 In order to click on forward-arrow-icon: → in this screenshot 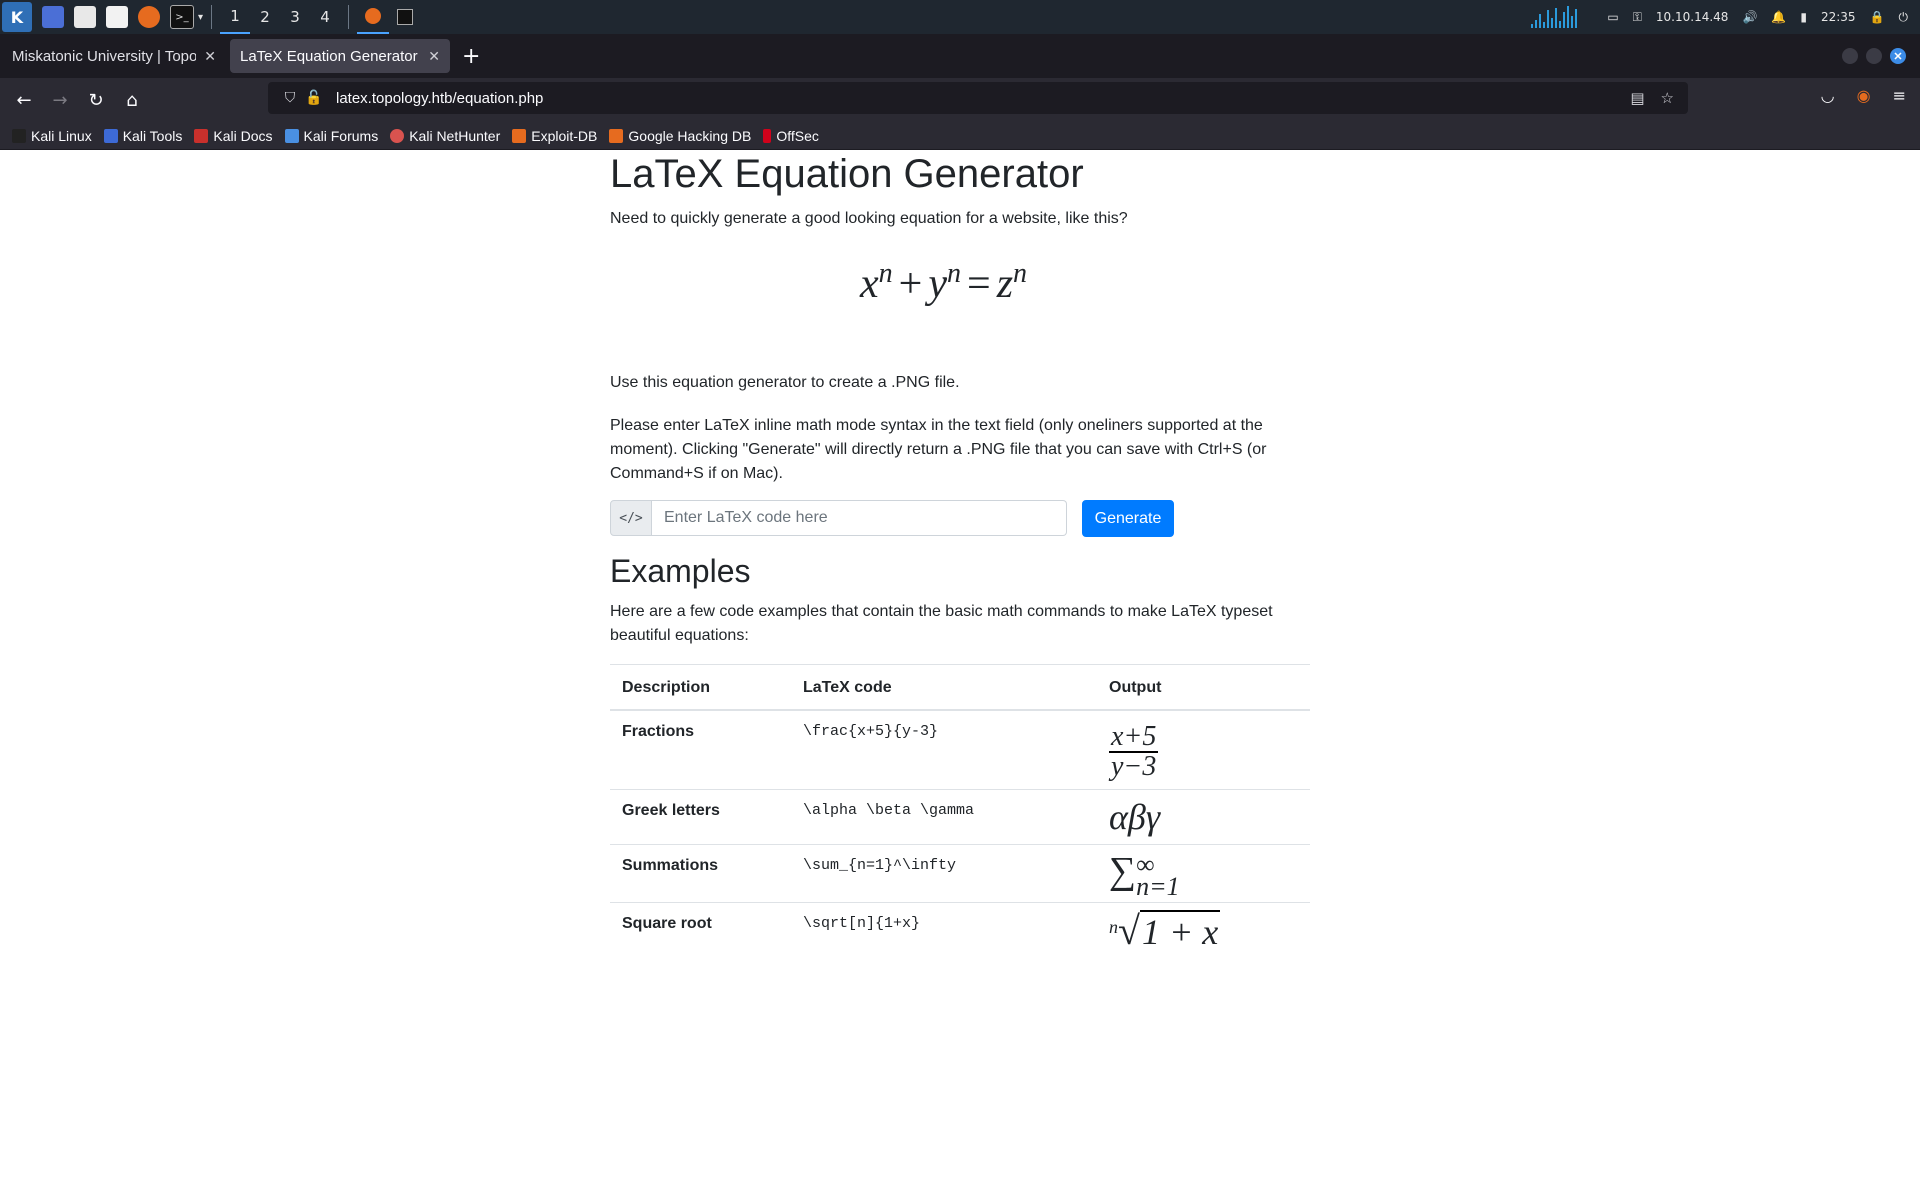, I will do `click(60, 100)`.